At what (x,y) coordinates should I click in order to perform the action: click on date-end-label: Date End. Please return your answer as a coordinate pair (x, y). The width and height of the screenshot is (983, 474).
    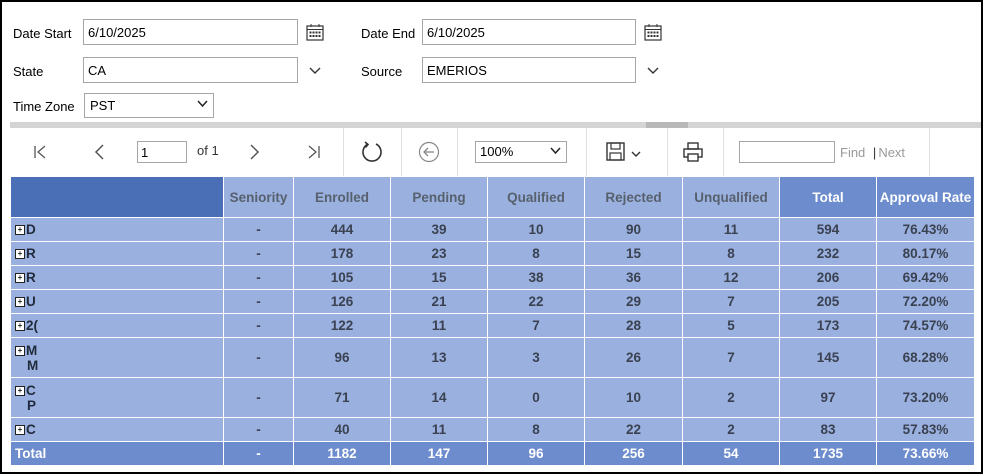
    Looking at the image, I should click on (388, 33).